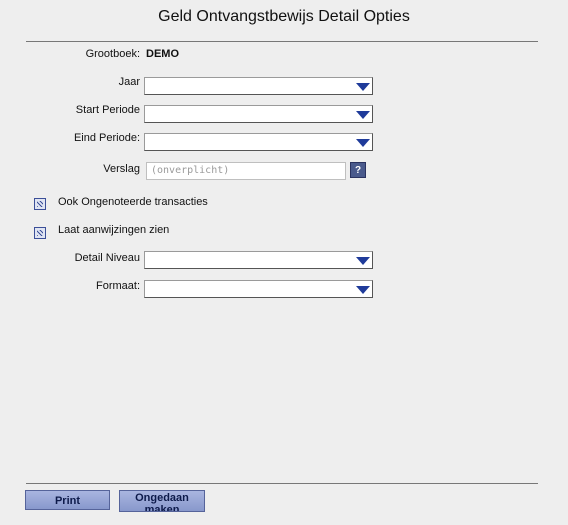  Describe the element at coordinates (162, 54) in the screenshot. I see `grootboek-value: DEMO` at that location.